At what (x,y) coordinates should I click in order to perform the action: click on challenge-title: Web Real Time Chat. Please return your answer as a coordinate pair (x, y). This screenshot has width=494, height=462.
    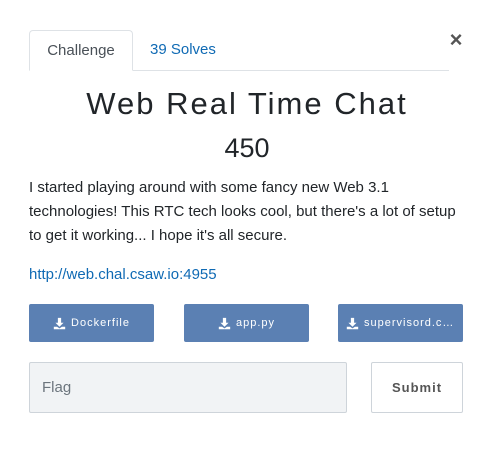
    Looking at the image, I should click on (247, 103).